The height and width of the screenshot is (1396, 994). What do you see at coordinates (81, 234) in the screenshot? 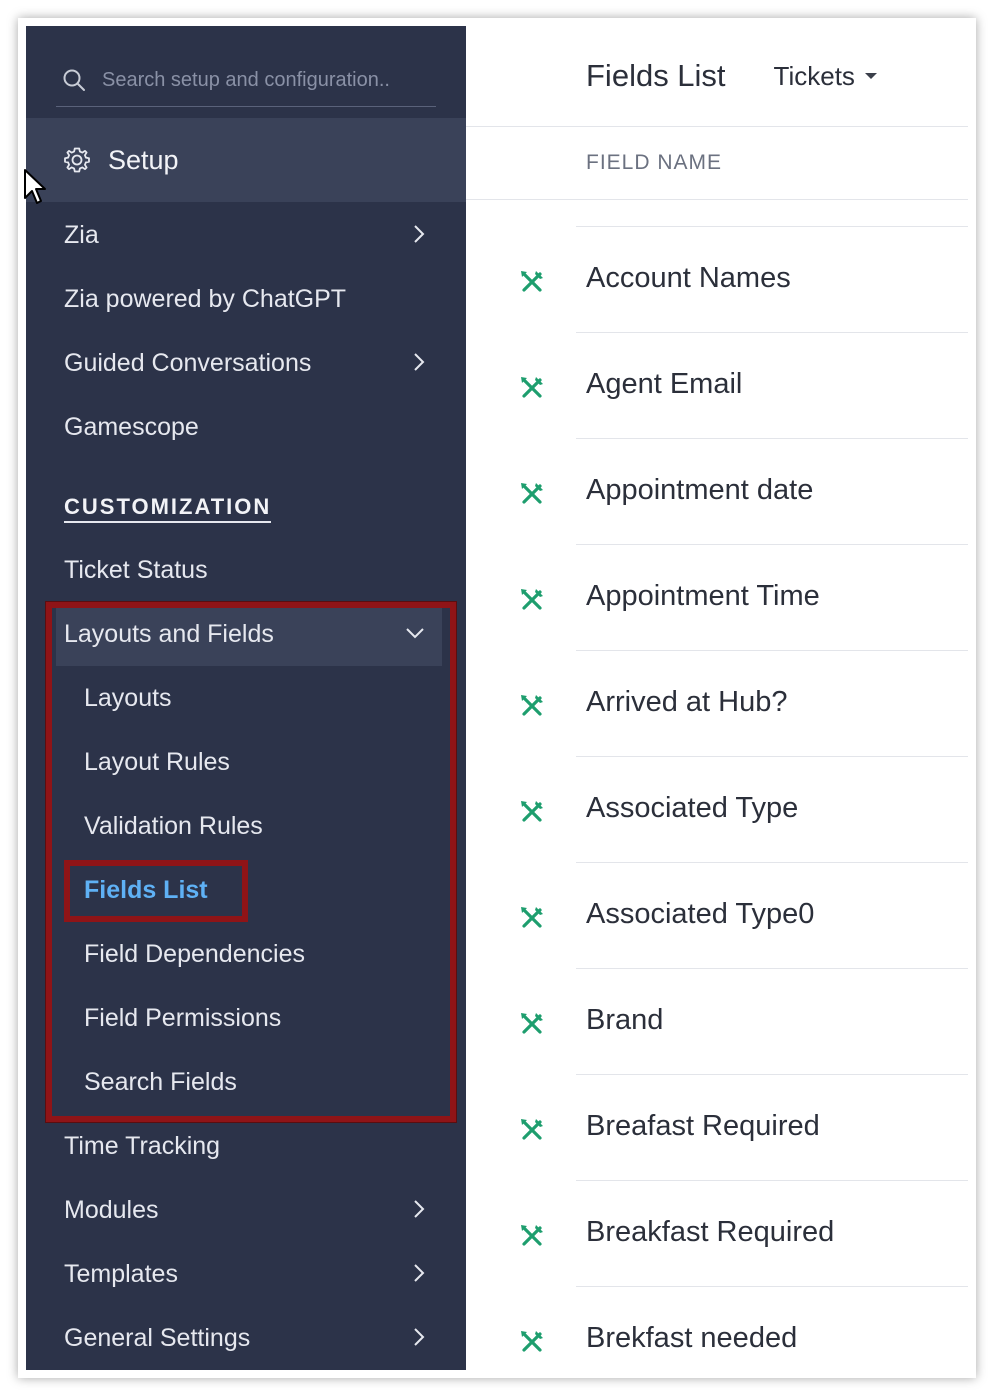
I see `sidebar-item-label: Zia` at bounding box center [81, 234].